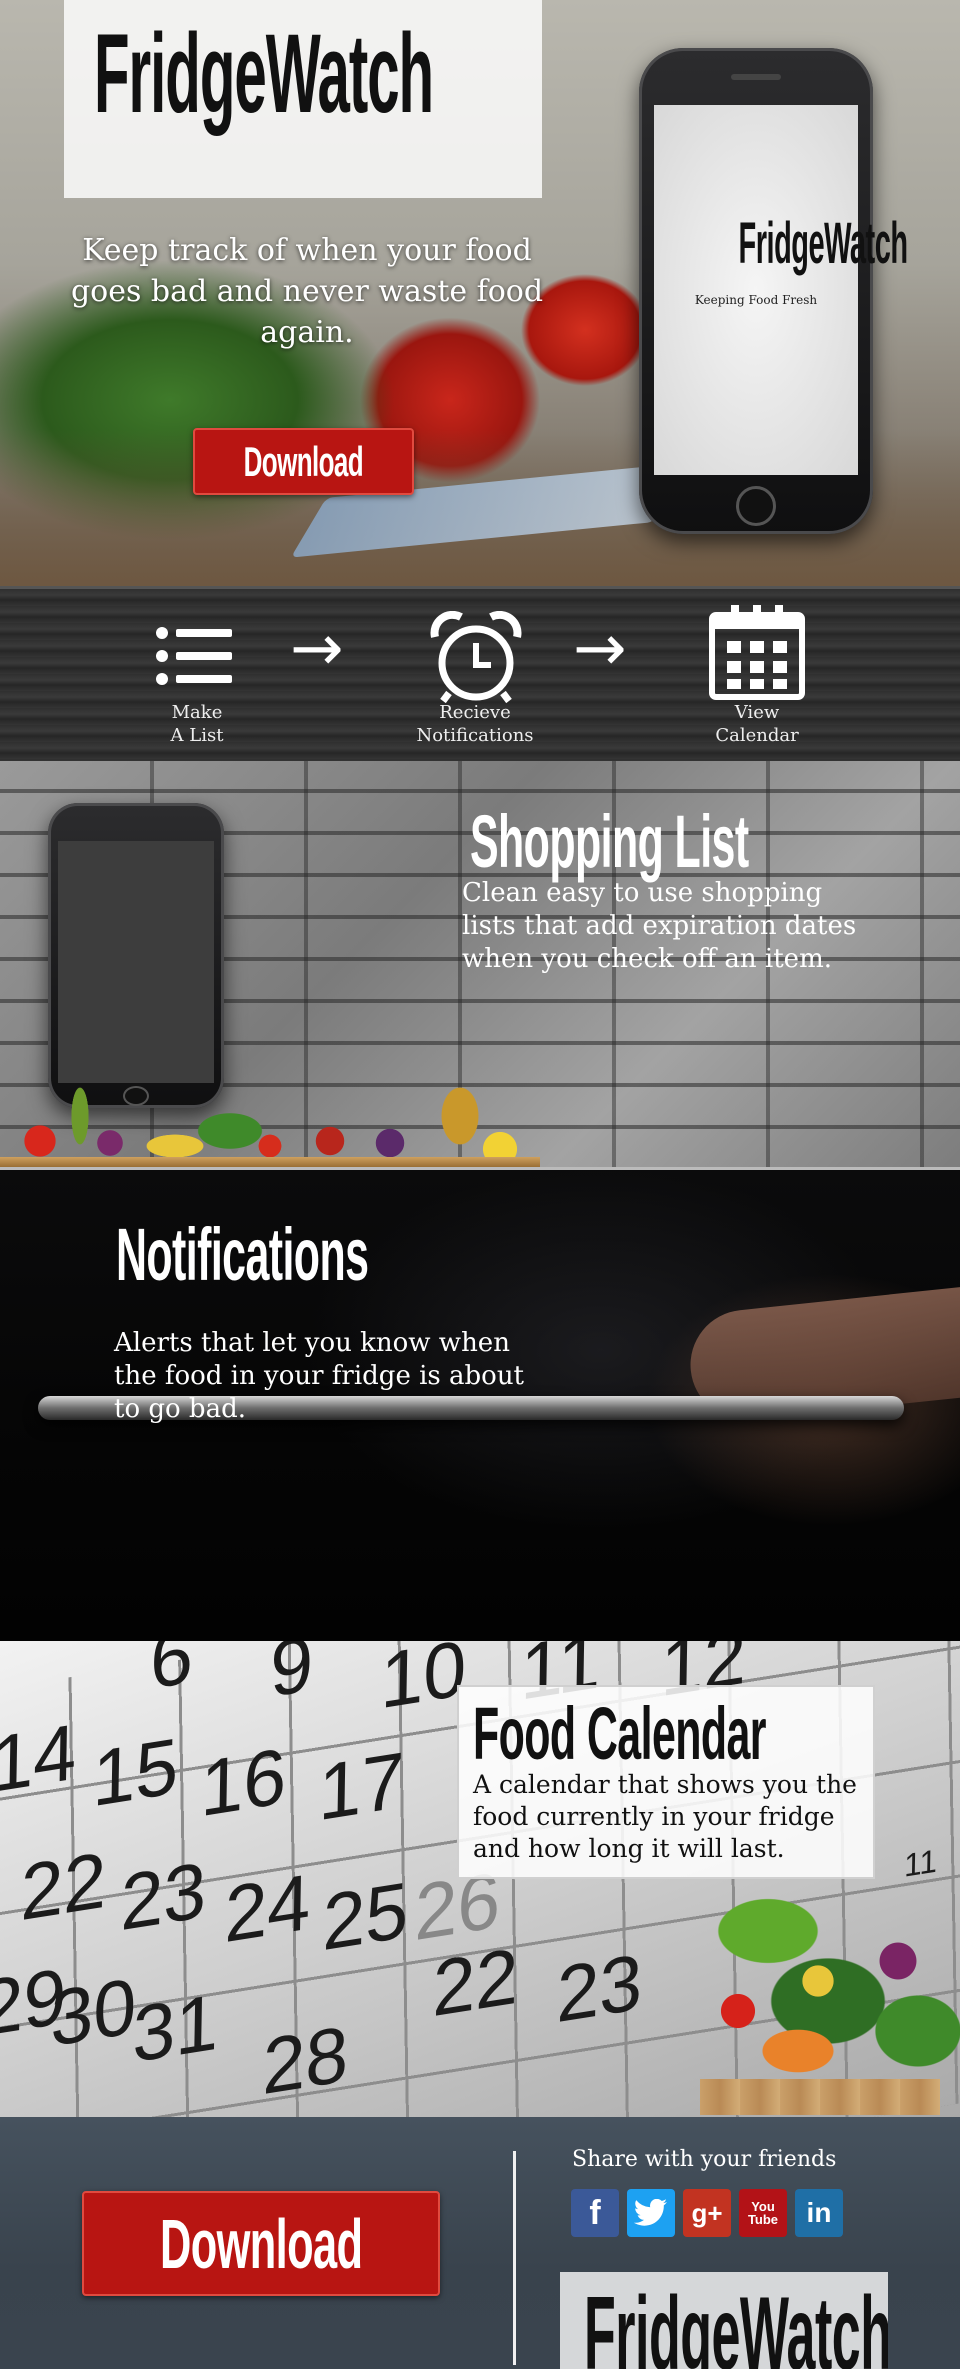 The height and width of the screenshot is (2369, 960). I want to click on calendar-day-number: 31, so click(175, 2028).